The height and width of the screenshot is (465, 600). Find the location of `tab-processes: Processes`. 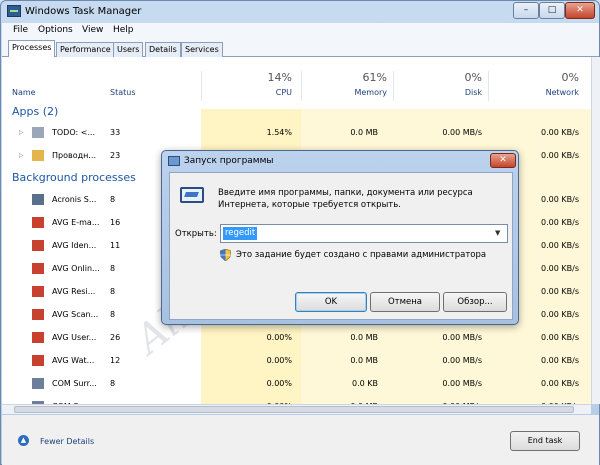

tab-processes: Processes is located at coordinates (32, 49).